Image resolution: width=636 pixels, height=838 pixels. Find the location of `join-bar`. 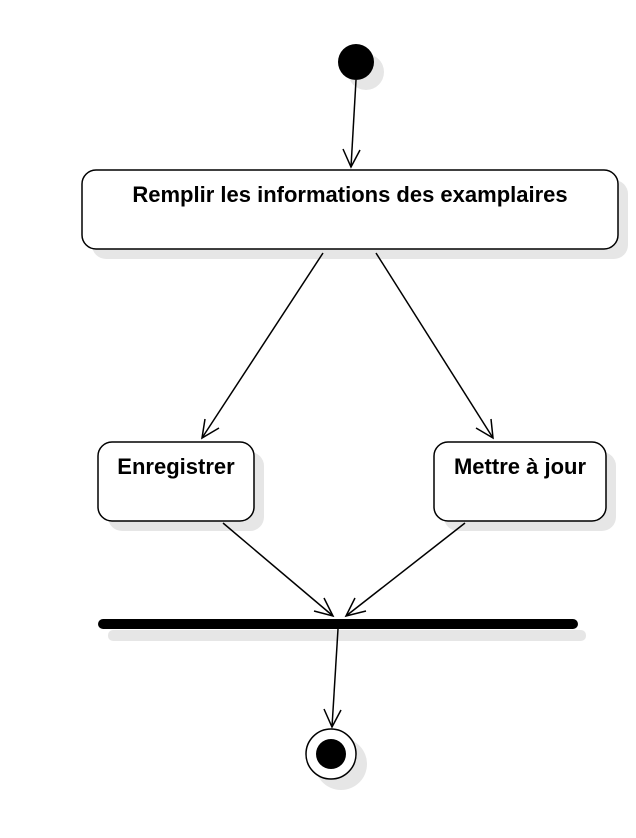

join-bar is located at coordinates (338, 624).